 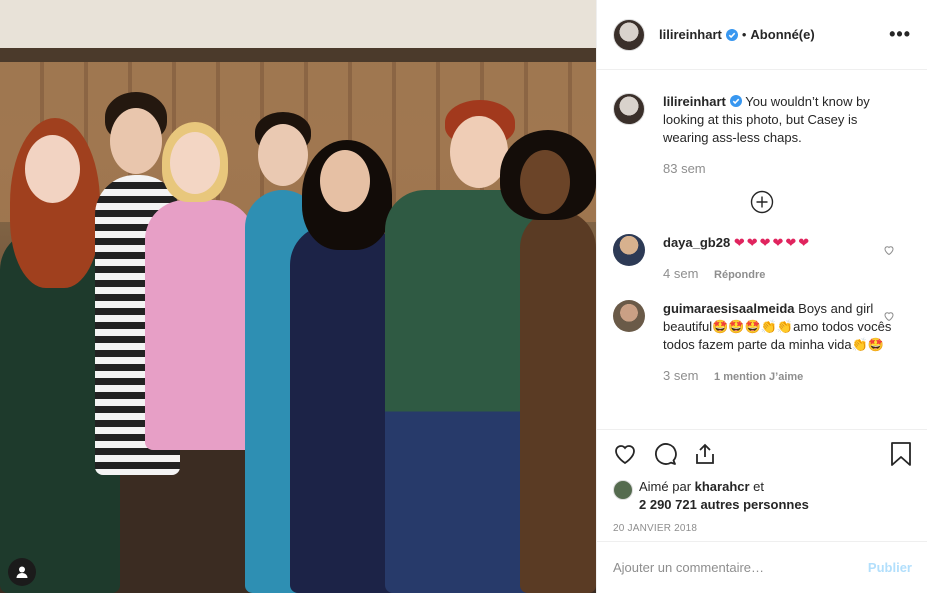 I want to click on load-more-comments-button, so click(x=762, y=202).